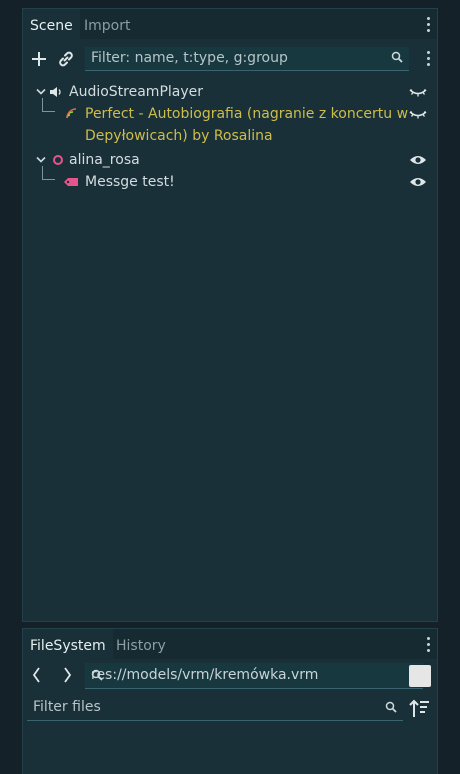 The height and width of the screenshot is (774, 460). Describe the element at coordinates (230, 644) in the screenshot. I see `filesystem-tabbar: FileSystem History` at that location.